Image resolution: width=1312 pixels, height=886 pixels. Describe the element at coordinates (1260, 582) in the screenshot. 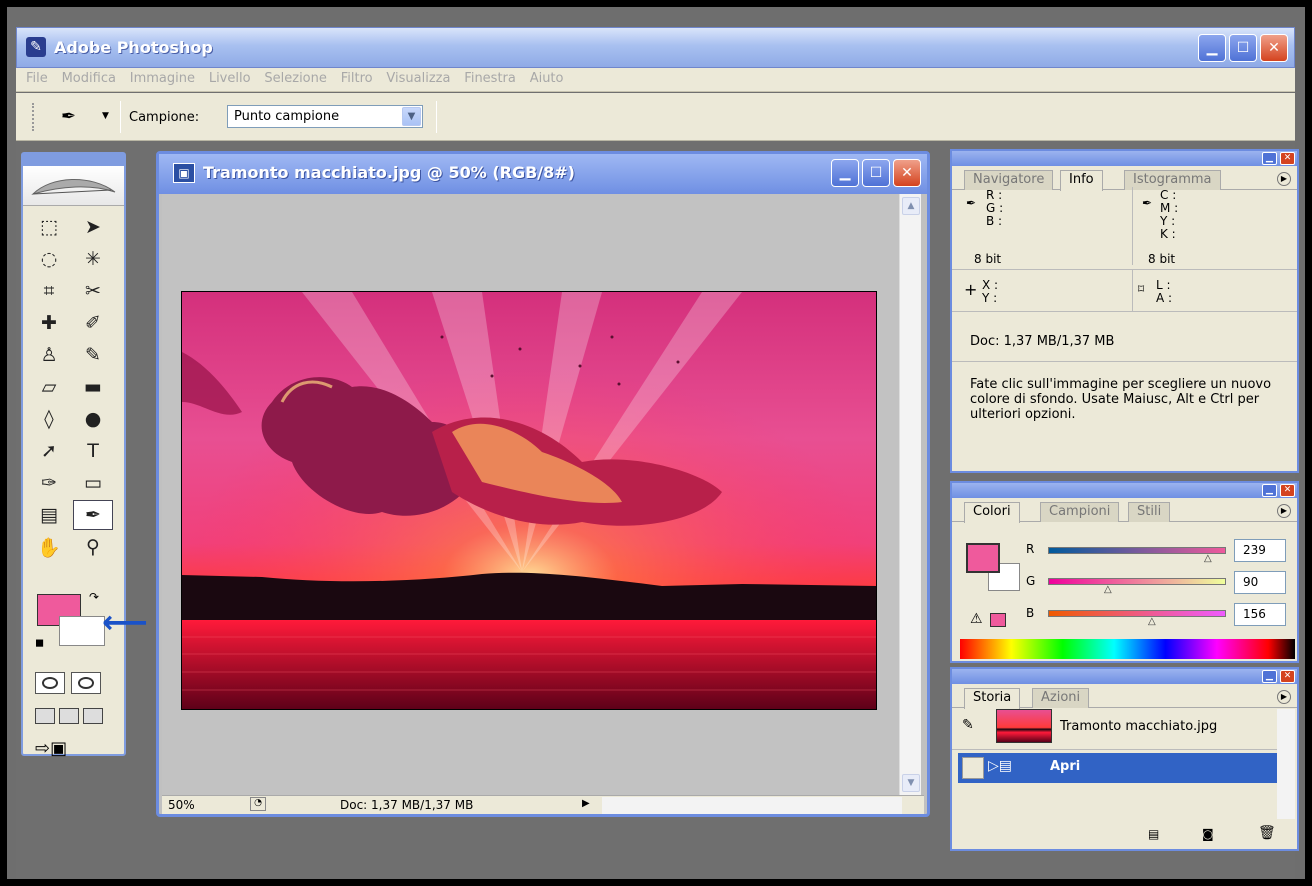

I see `g-value-field: 90` at that location.